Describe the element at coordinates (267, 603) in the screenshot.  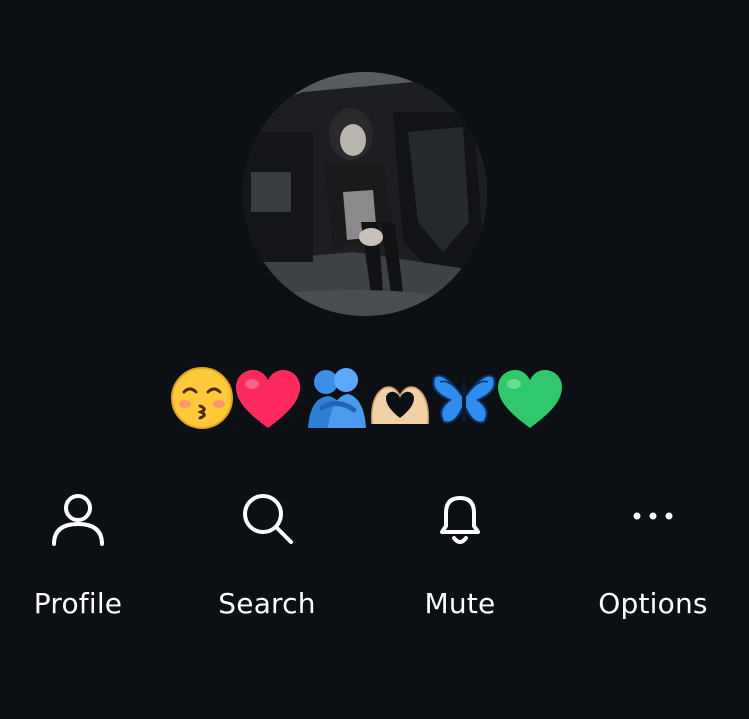
I see `search-label: Search` at that location.